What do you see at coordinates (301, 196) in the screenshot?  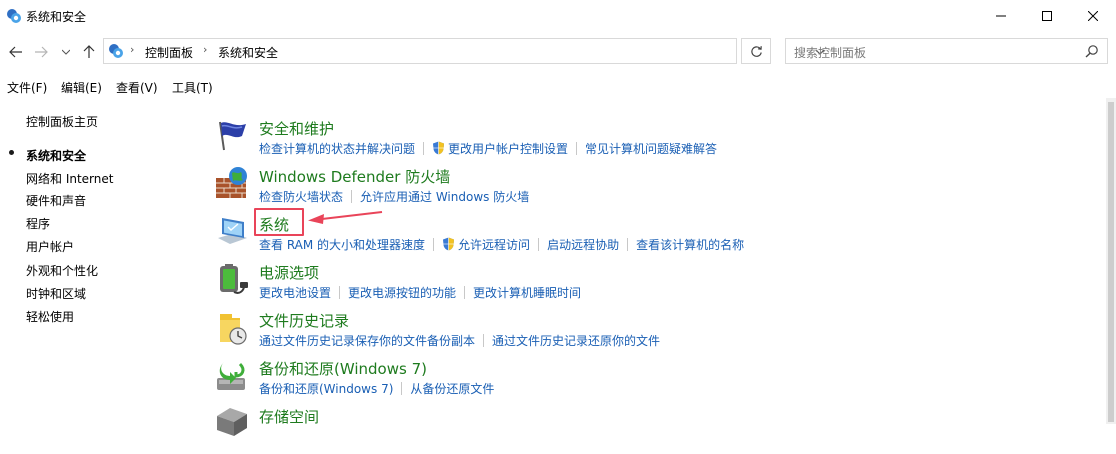 I see `link-check-firewall: 检查防火墙状态` at bounding box center [301, 196].